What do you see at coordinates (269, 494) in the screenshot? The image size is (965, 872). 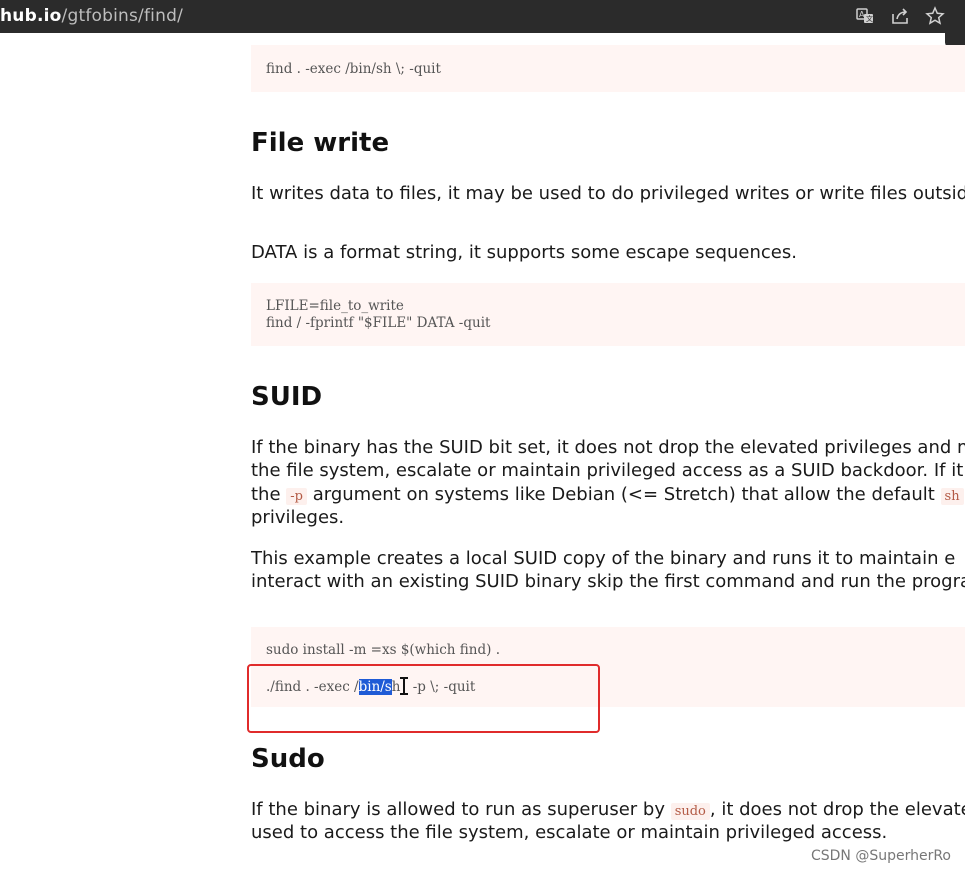 I see `text-segment: the` at bounding box center [269, 494].